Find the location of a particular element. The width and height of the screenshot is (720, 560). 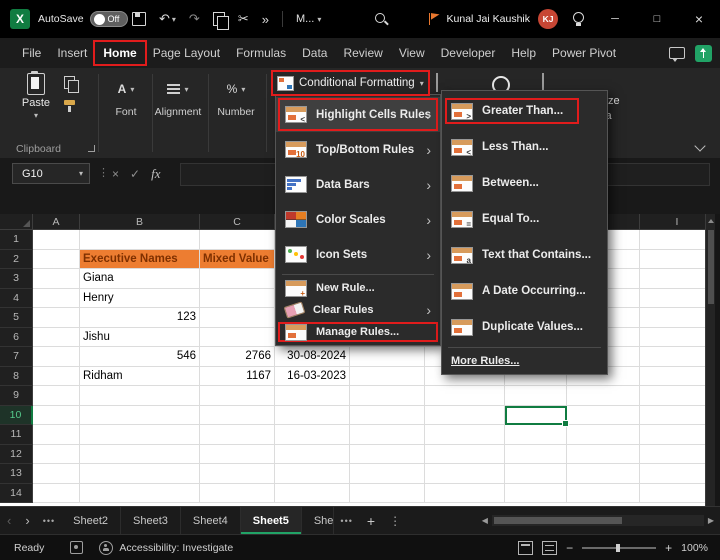

cell-C10 is located at coordinates (237, 415).